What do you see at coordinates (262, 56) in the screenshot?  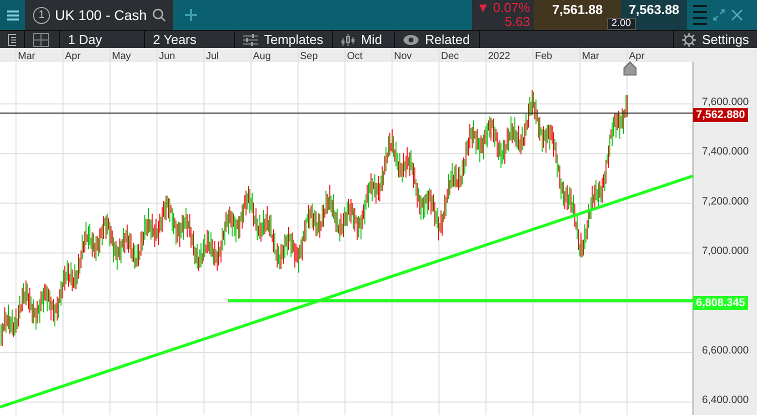 I see `month-label: Aug` at bounding box center [262, 56].